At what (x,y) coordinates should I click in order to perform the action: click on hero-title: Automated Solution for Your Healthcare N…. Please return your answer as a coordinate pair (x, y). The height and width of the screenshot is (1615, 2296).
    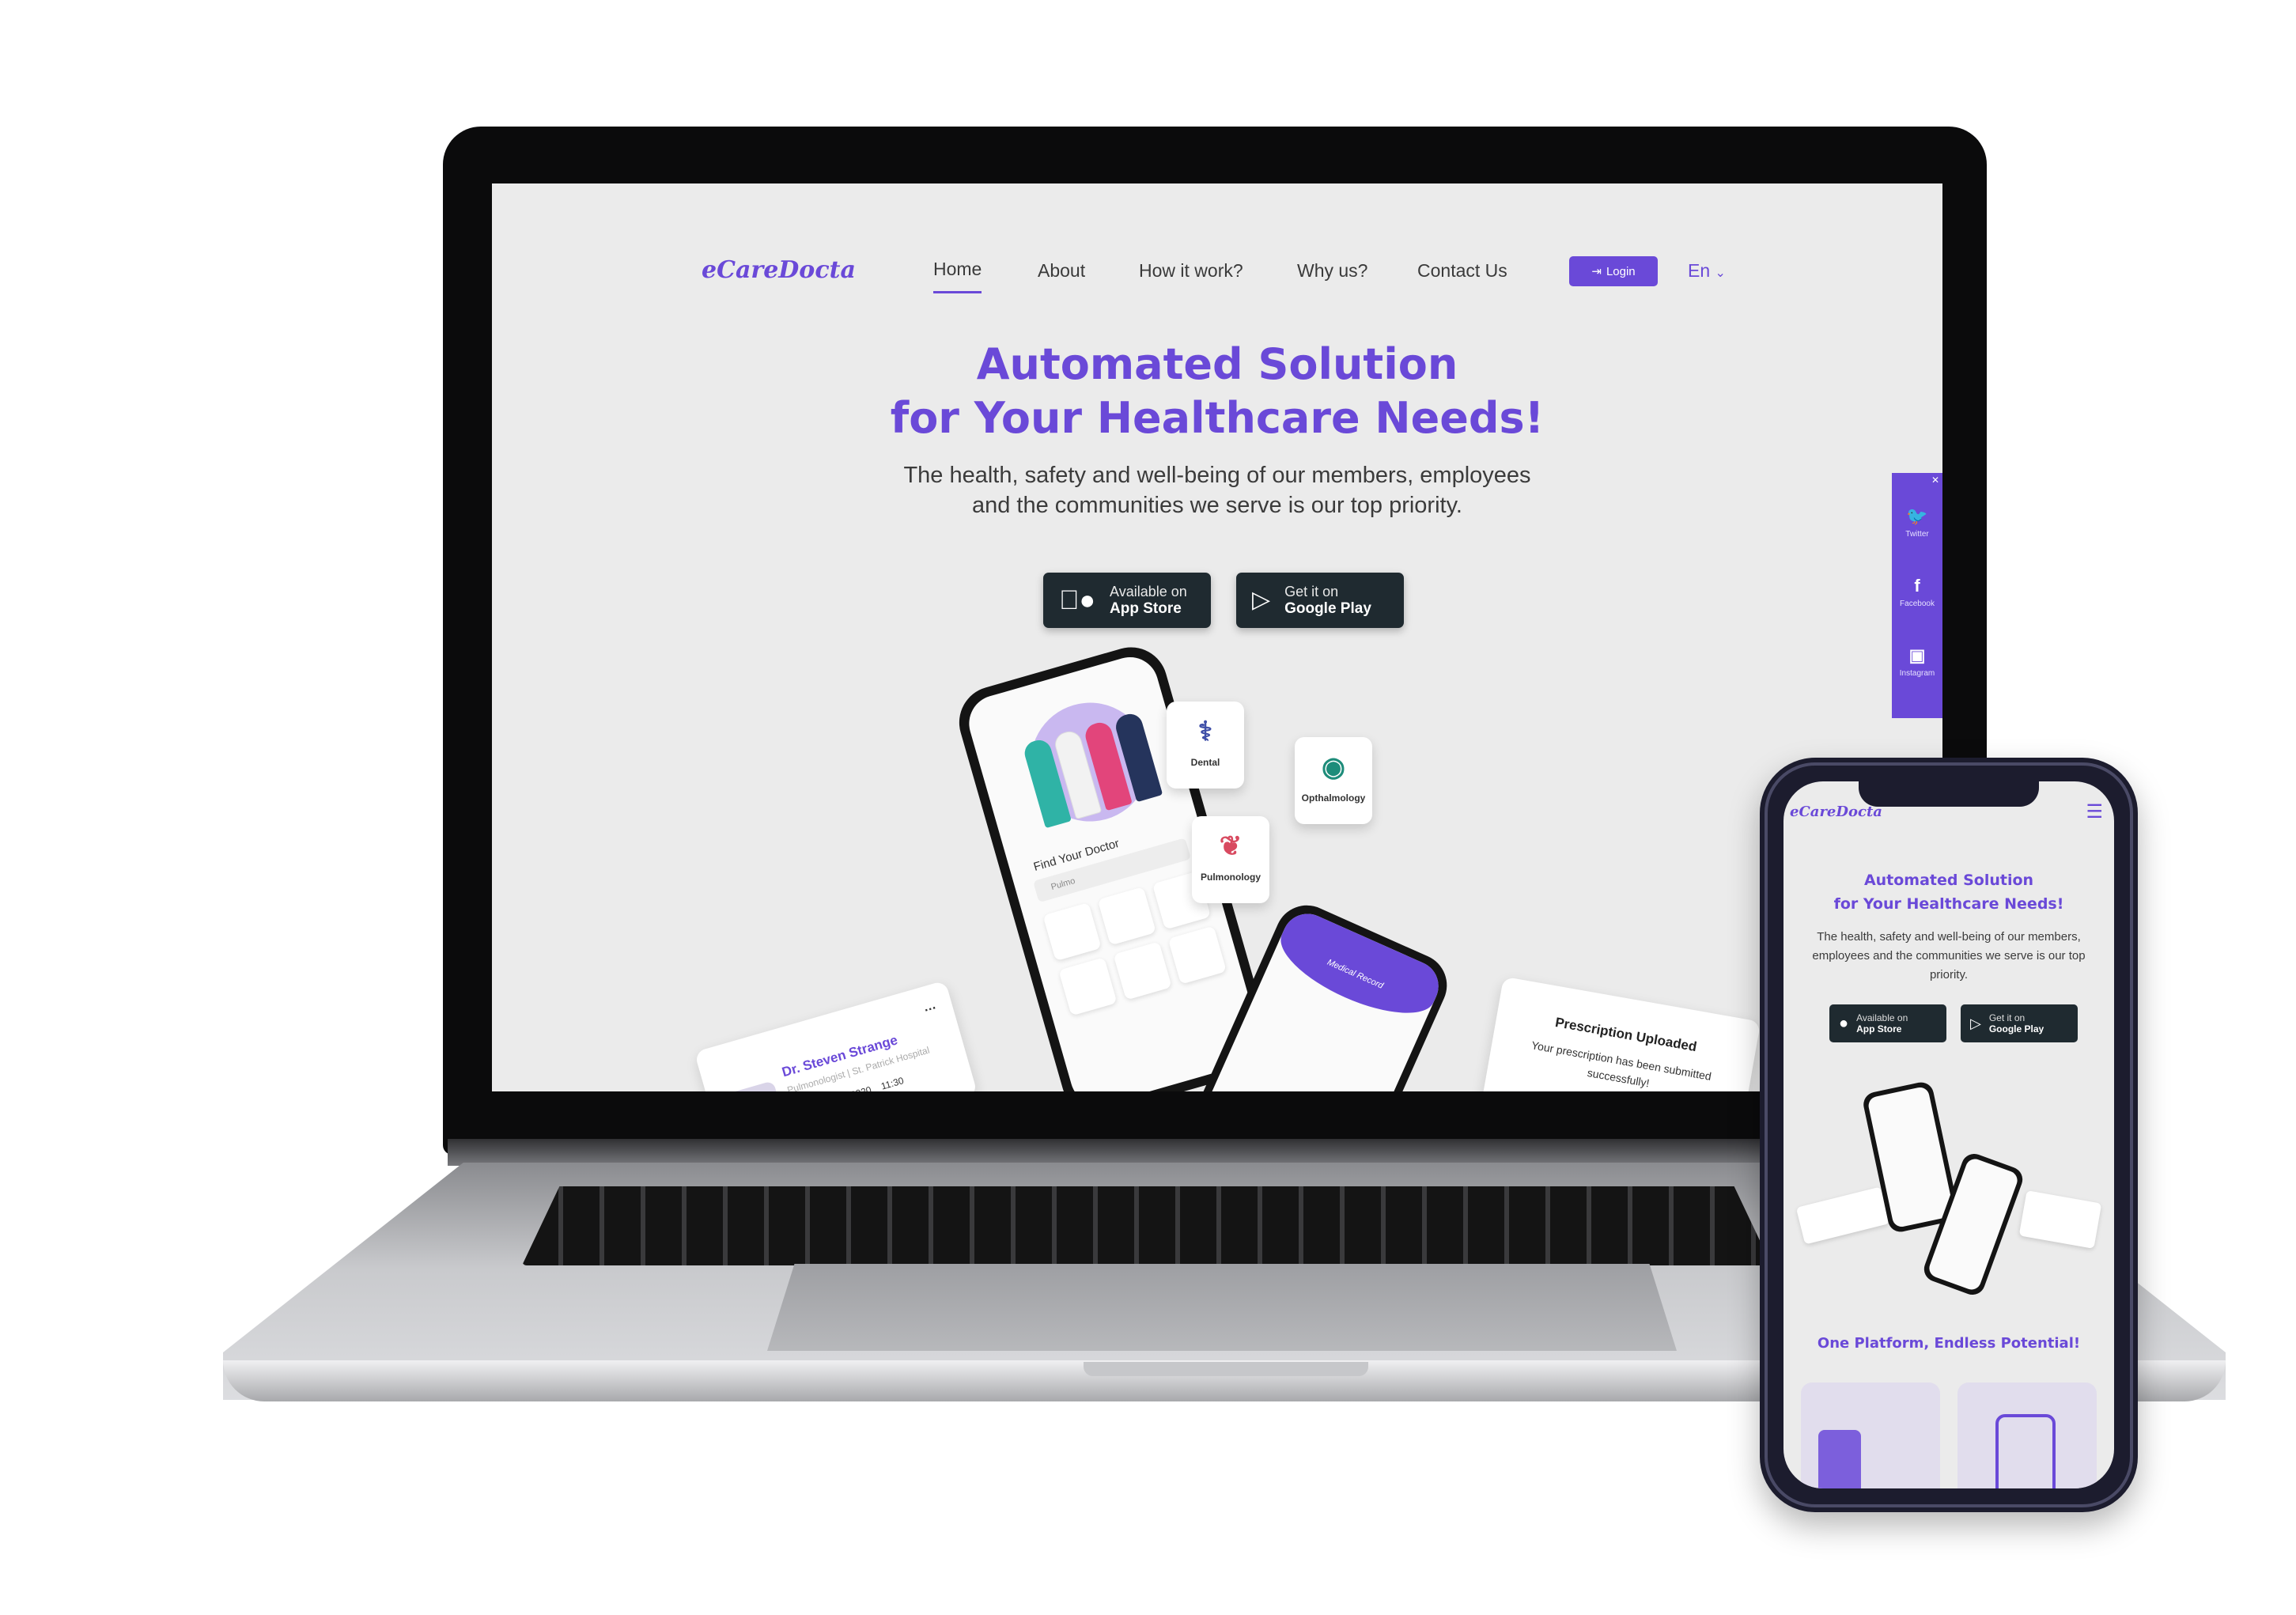
    Looking at the image, I should click on (1217, 391).